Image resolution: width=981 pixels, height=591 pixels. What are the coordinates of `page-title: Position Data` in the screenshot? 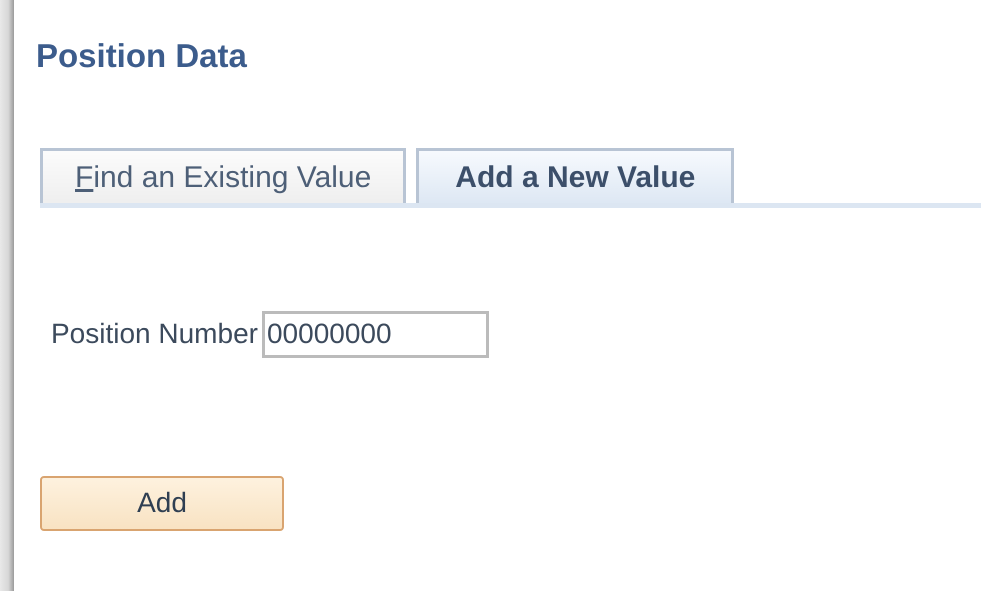 It's located at (141, 56).